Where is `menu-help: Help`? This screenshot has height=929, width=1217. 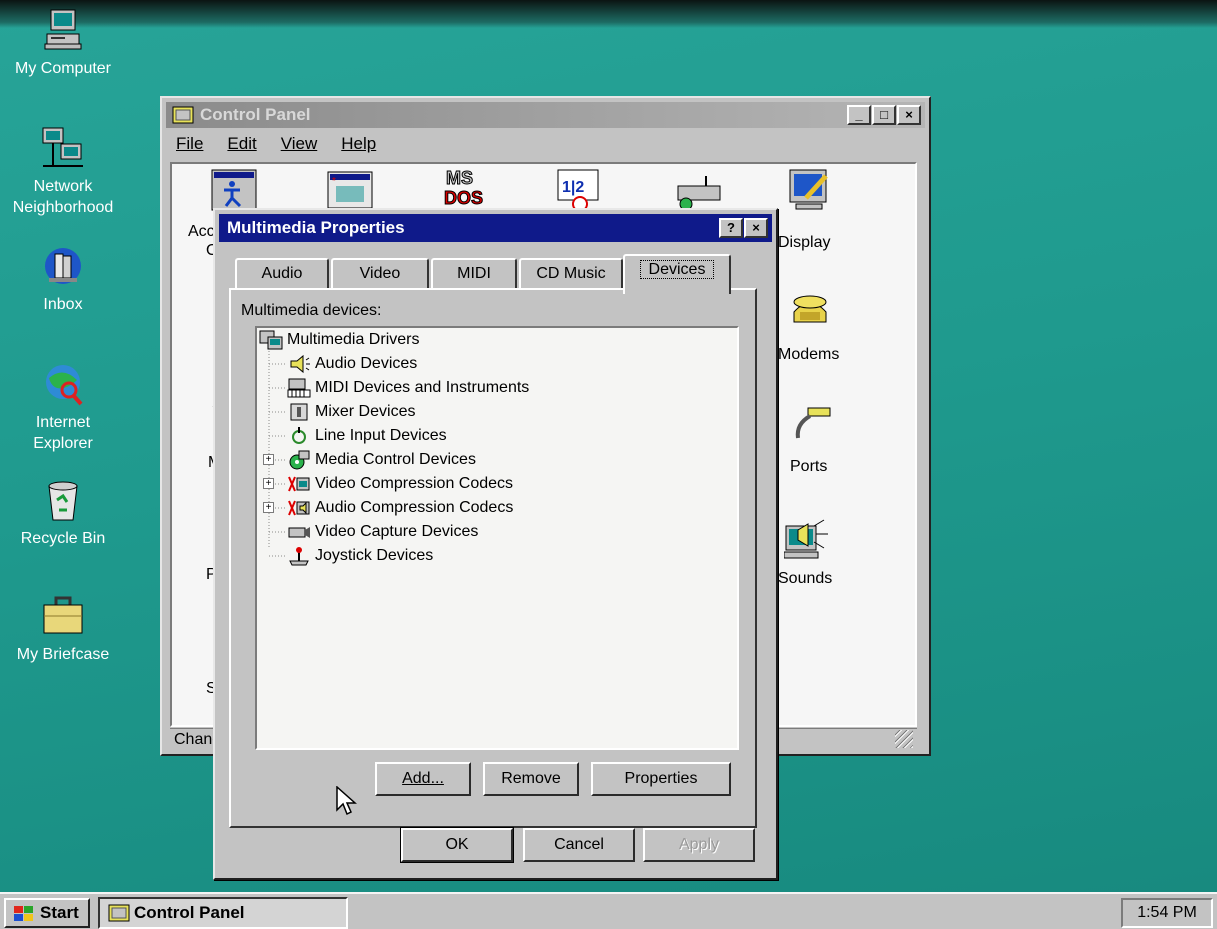 menu-help: Help is located at coordinates (358, 146).